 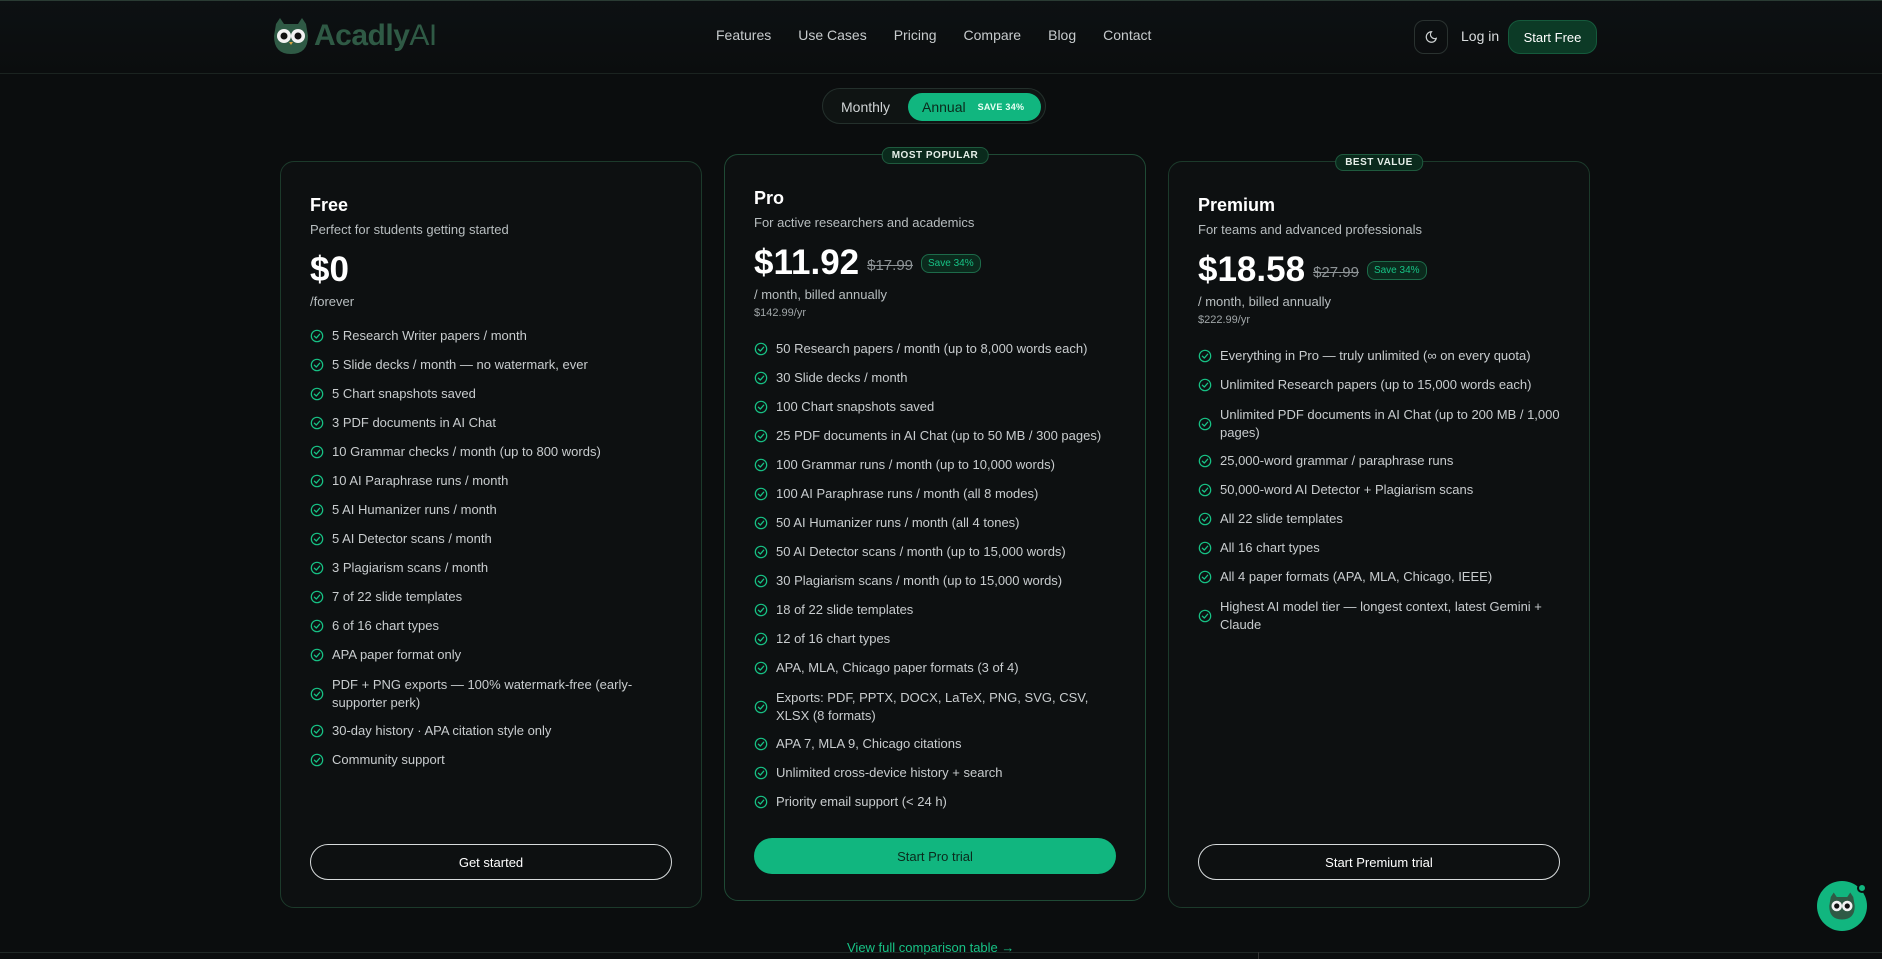 What do you see at coordinates (939, 610) in the screenshot?
I see `feature-item: 18 of 22 slide templates` at bounding box center [939, 610].